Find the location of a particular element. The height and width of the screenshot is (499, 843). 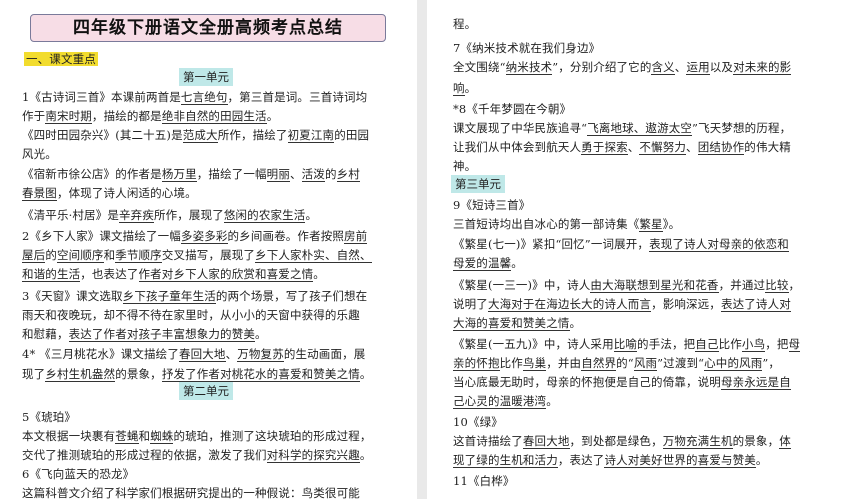

key-phrase: 诗人对美好世界的喜爱与赞美 is located at coordinates (680, 460).